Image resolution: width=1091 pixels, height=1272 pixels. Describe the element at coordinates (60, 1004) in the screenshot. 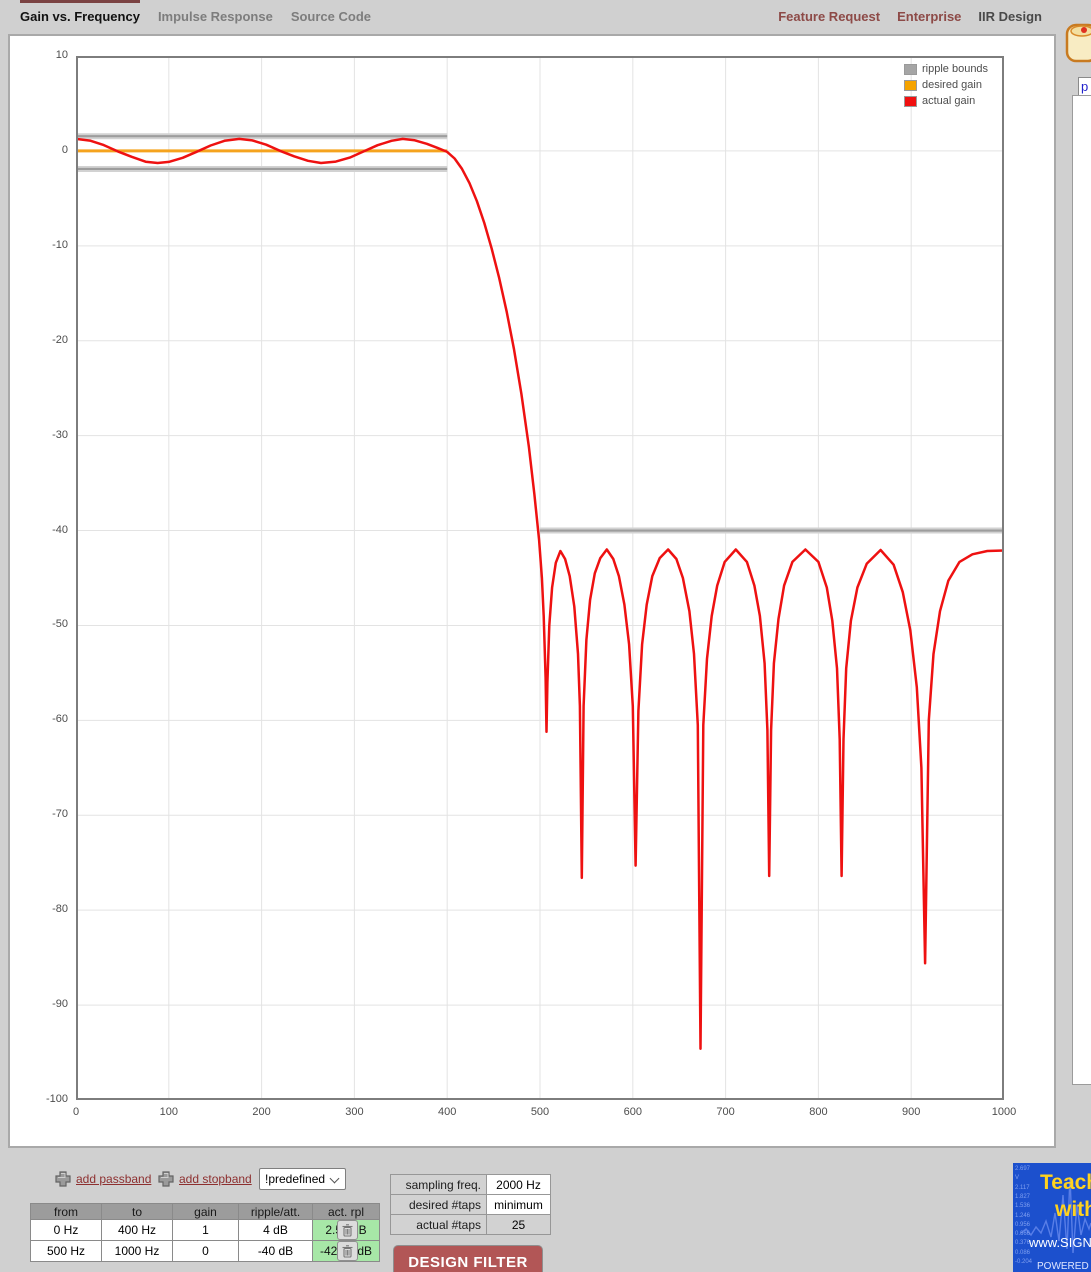

I see `y-tick-label: -90` at that location.